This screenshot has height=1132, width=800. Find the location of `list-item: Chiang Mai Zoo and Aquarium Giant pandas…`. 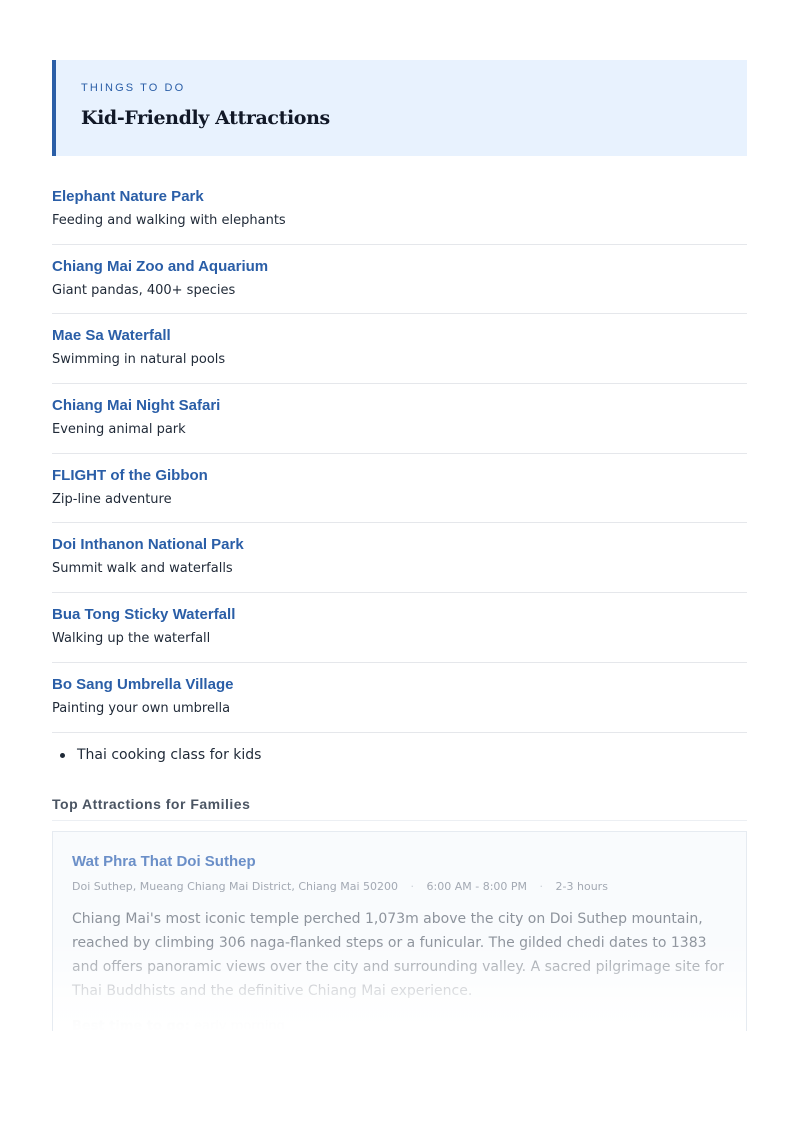

list-item: Chiang Mai Zoo and Aquarium Giant pandas… is located at coordinates (399, 280).